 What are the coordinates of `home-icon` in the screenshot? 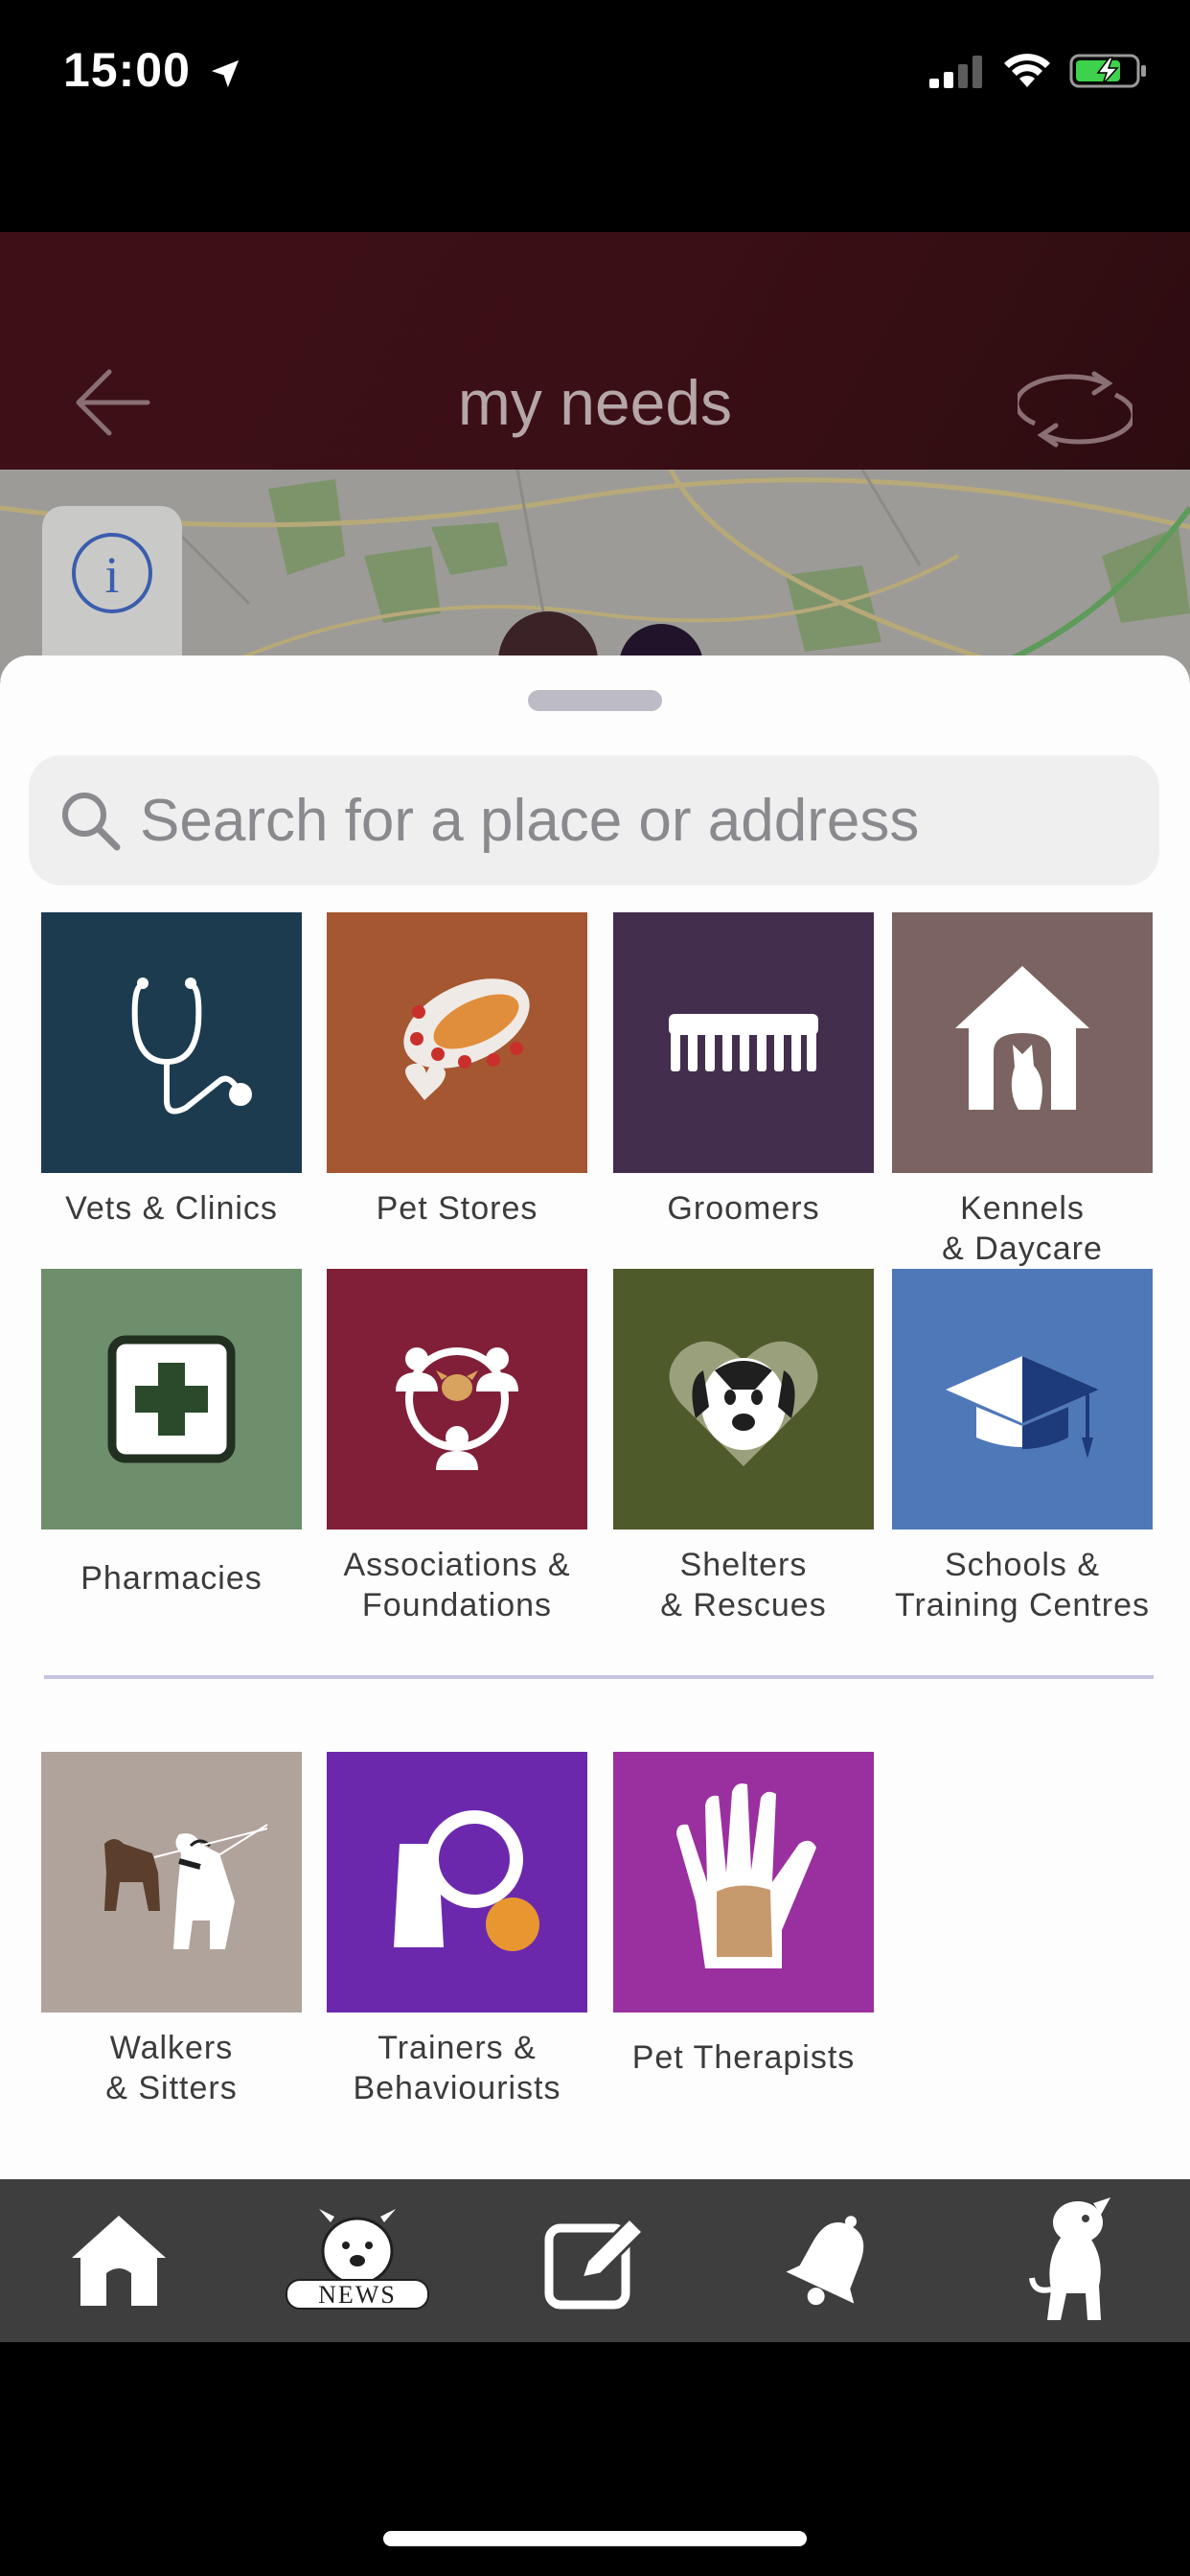 It's located at (120, 2261).